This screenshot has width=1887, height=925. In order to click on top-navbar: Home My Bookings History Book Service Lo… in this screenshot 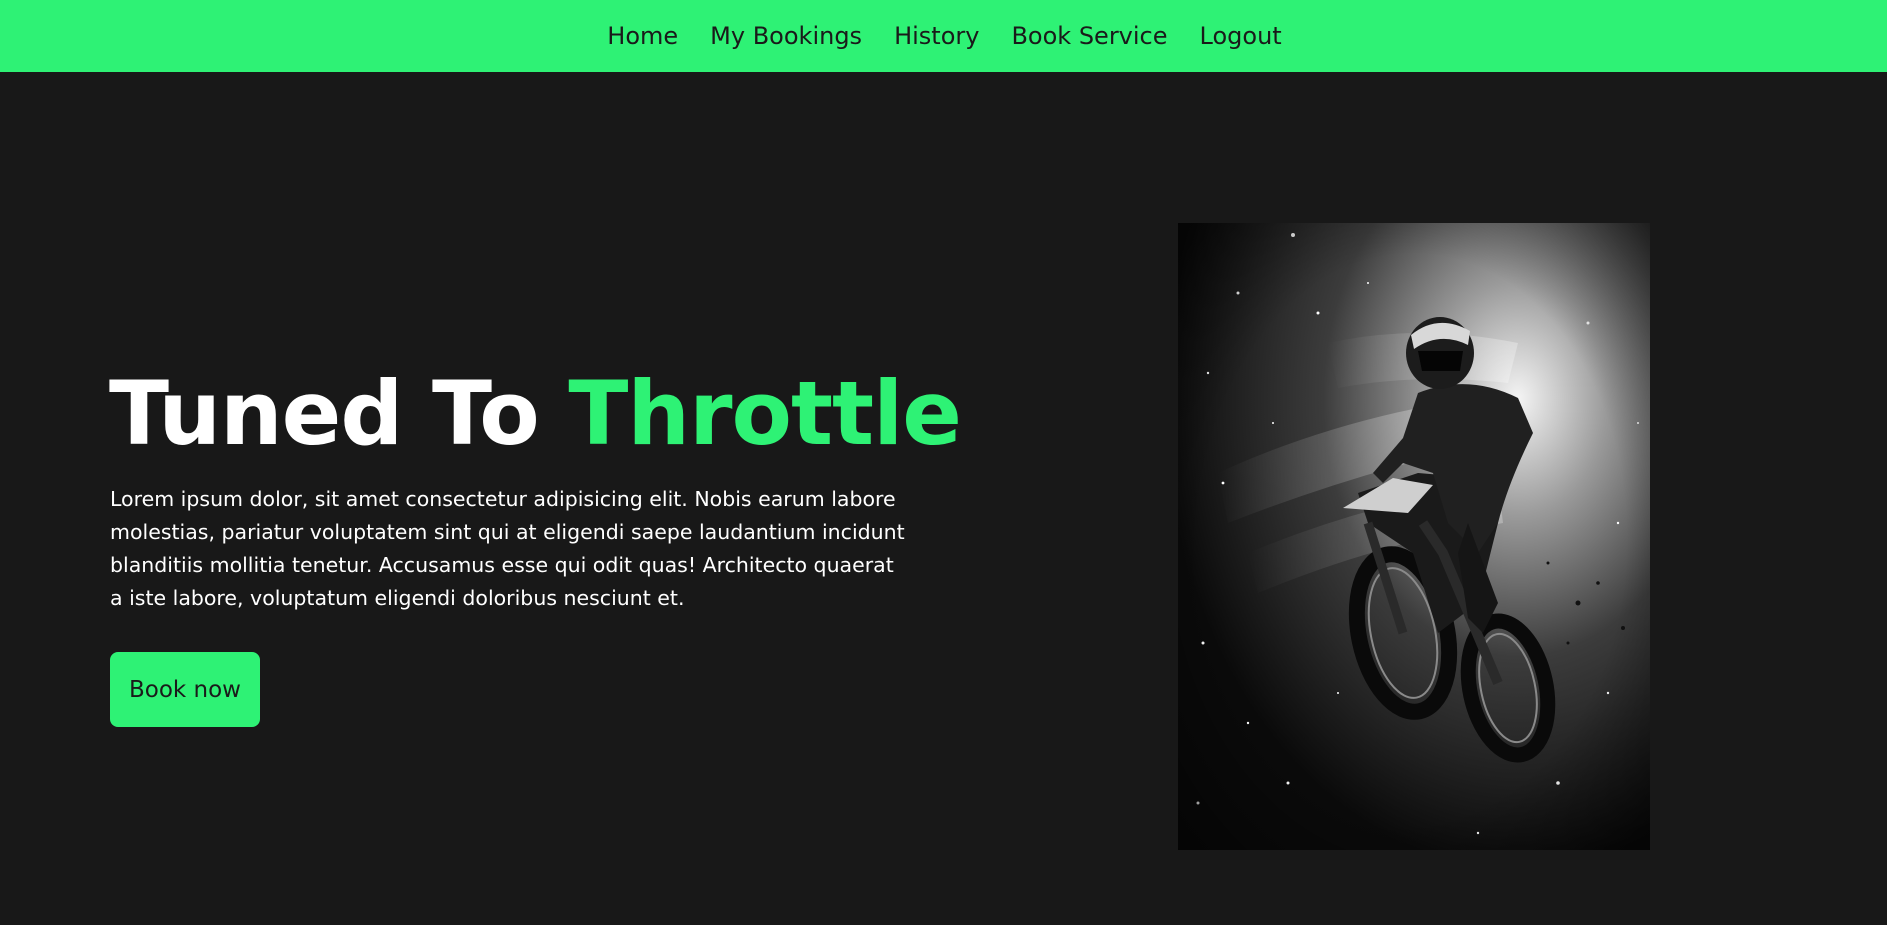, I will do `click(943, 36)`.